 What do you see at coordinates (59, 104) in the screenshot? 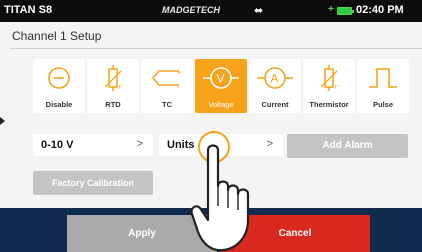
I see `sensor-label: Disable` at bounding box center [59, 104].